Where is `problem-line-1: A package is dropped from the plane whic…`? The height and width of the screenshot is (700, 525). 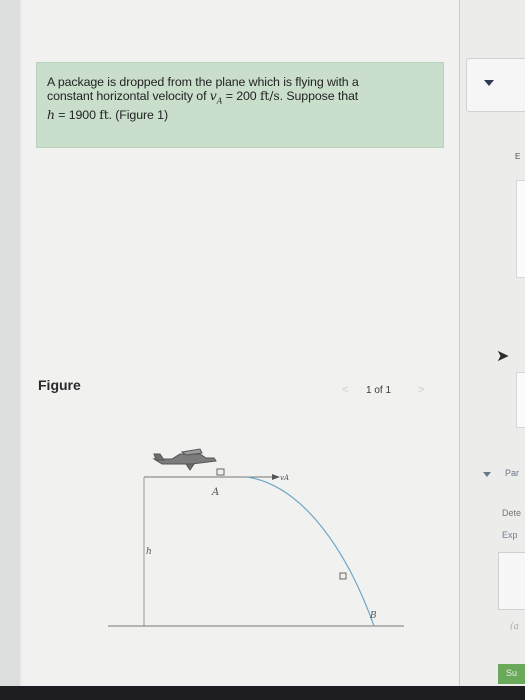
problem-line-1: A package is dropped from the plane whic… is located at coordinates (239, 82).